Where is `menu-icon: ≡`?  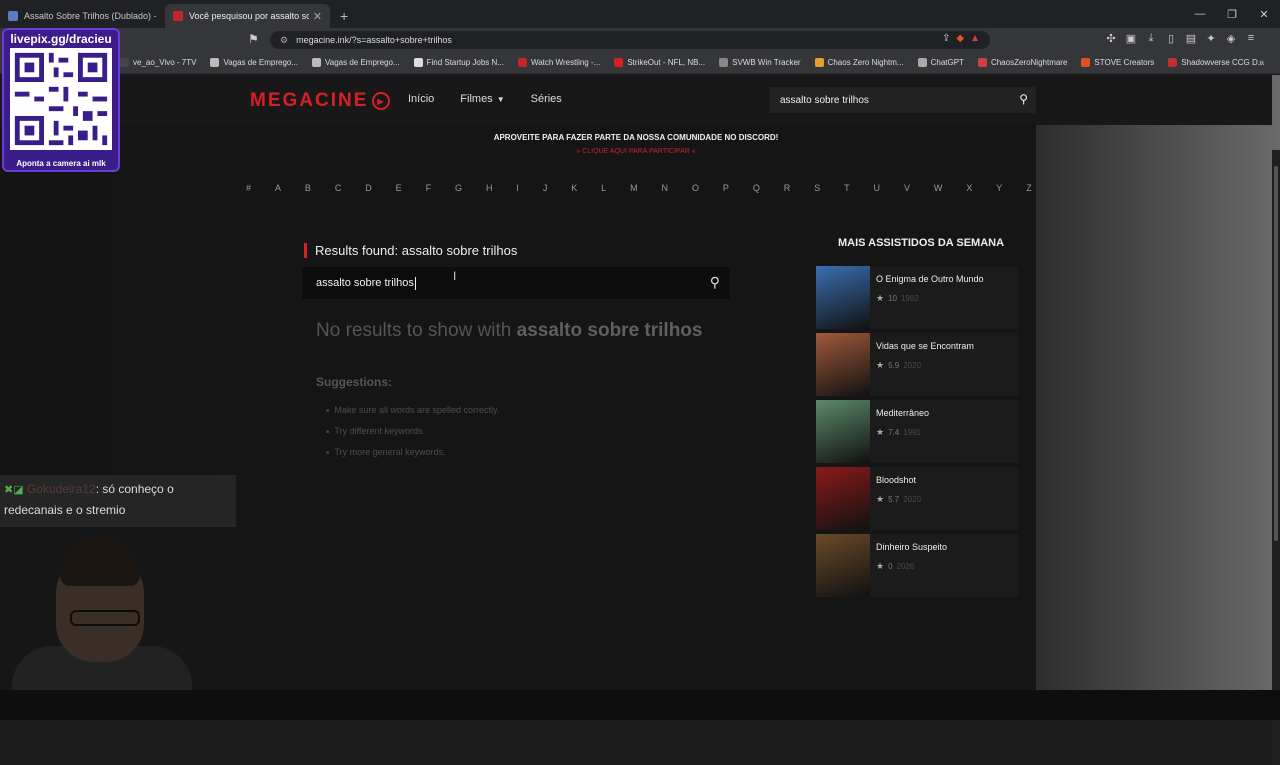
menu-icon: ≡ is located at coordinates (1251, 38).